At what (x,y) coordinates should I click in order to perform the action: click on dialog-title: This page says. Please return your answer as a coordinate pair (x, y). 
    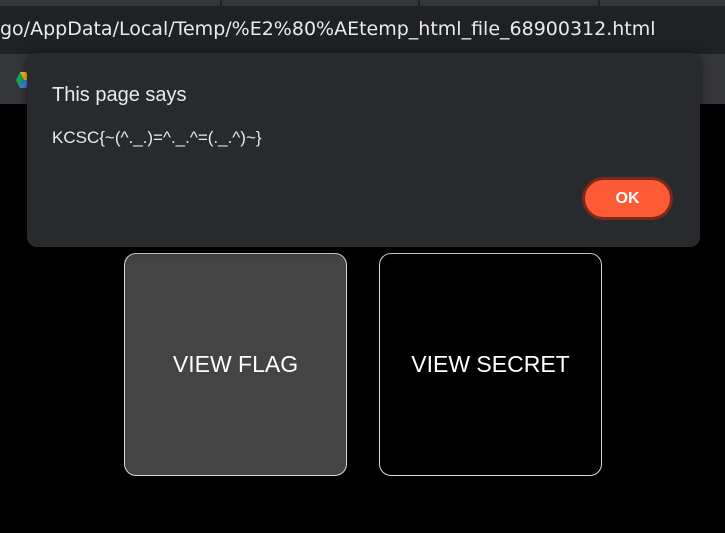
    Looking at the image, I should click on (119, 95).